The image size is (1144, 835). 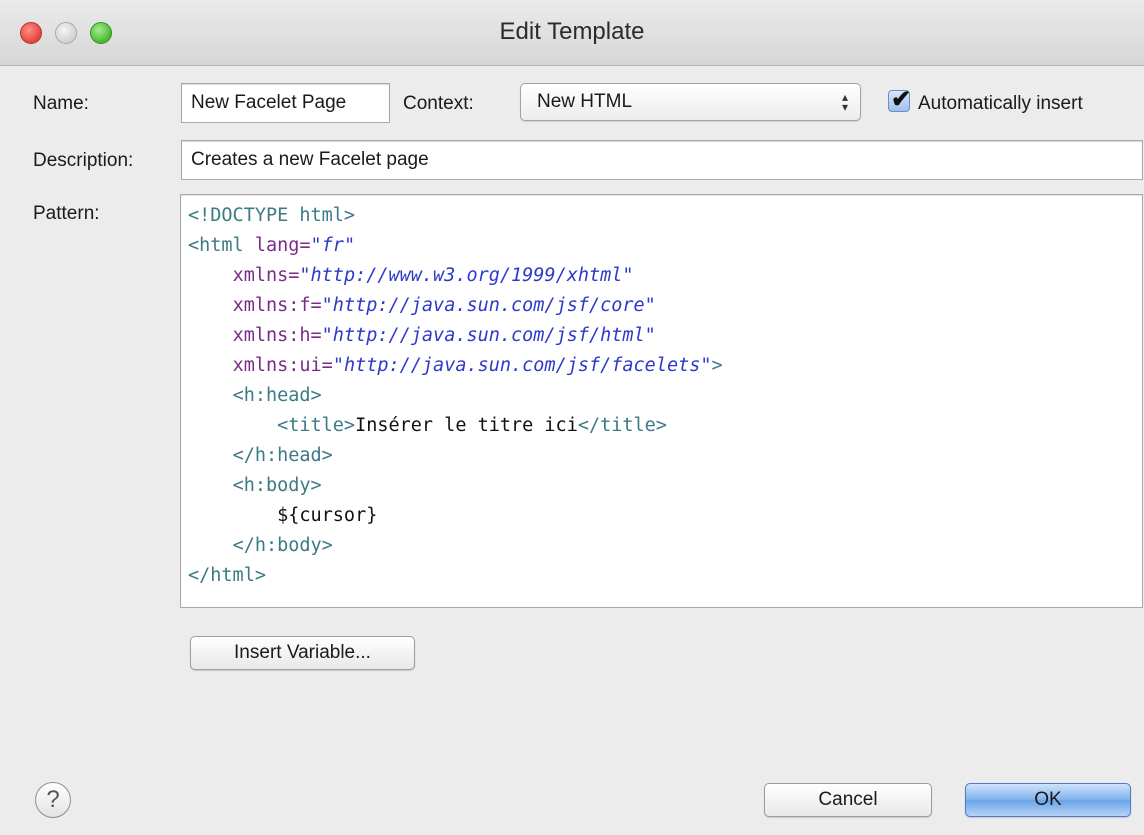 I want to click on code-token: >, so click(x=717, y=365).